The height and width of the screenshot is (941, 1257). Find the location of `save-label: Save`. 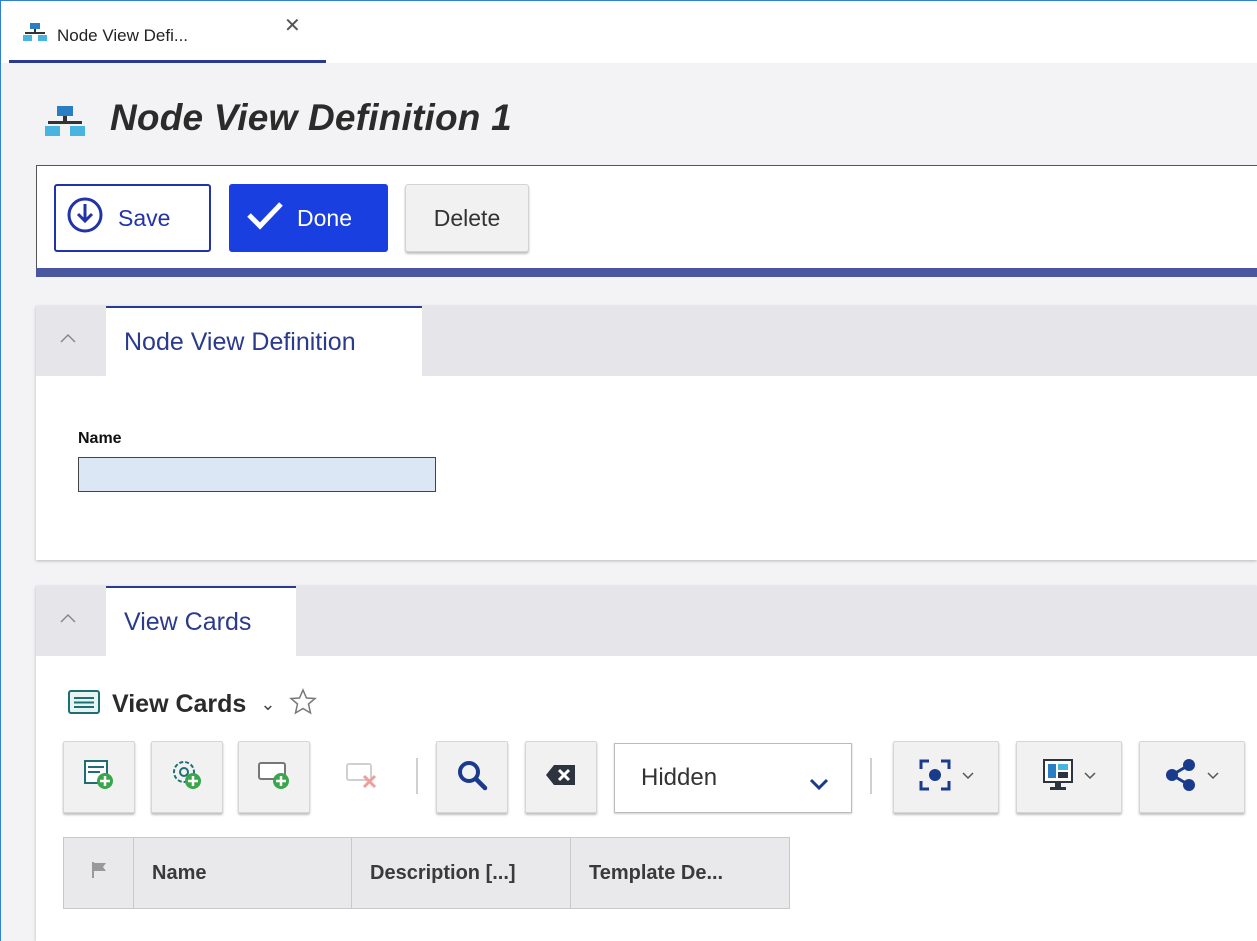

save-label: Save is located at coordinates (144, 217).